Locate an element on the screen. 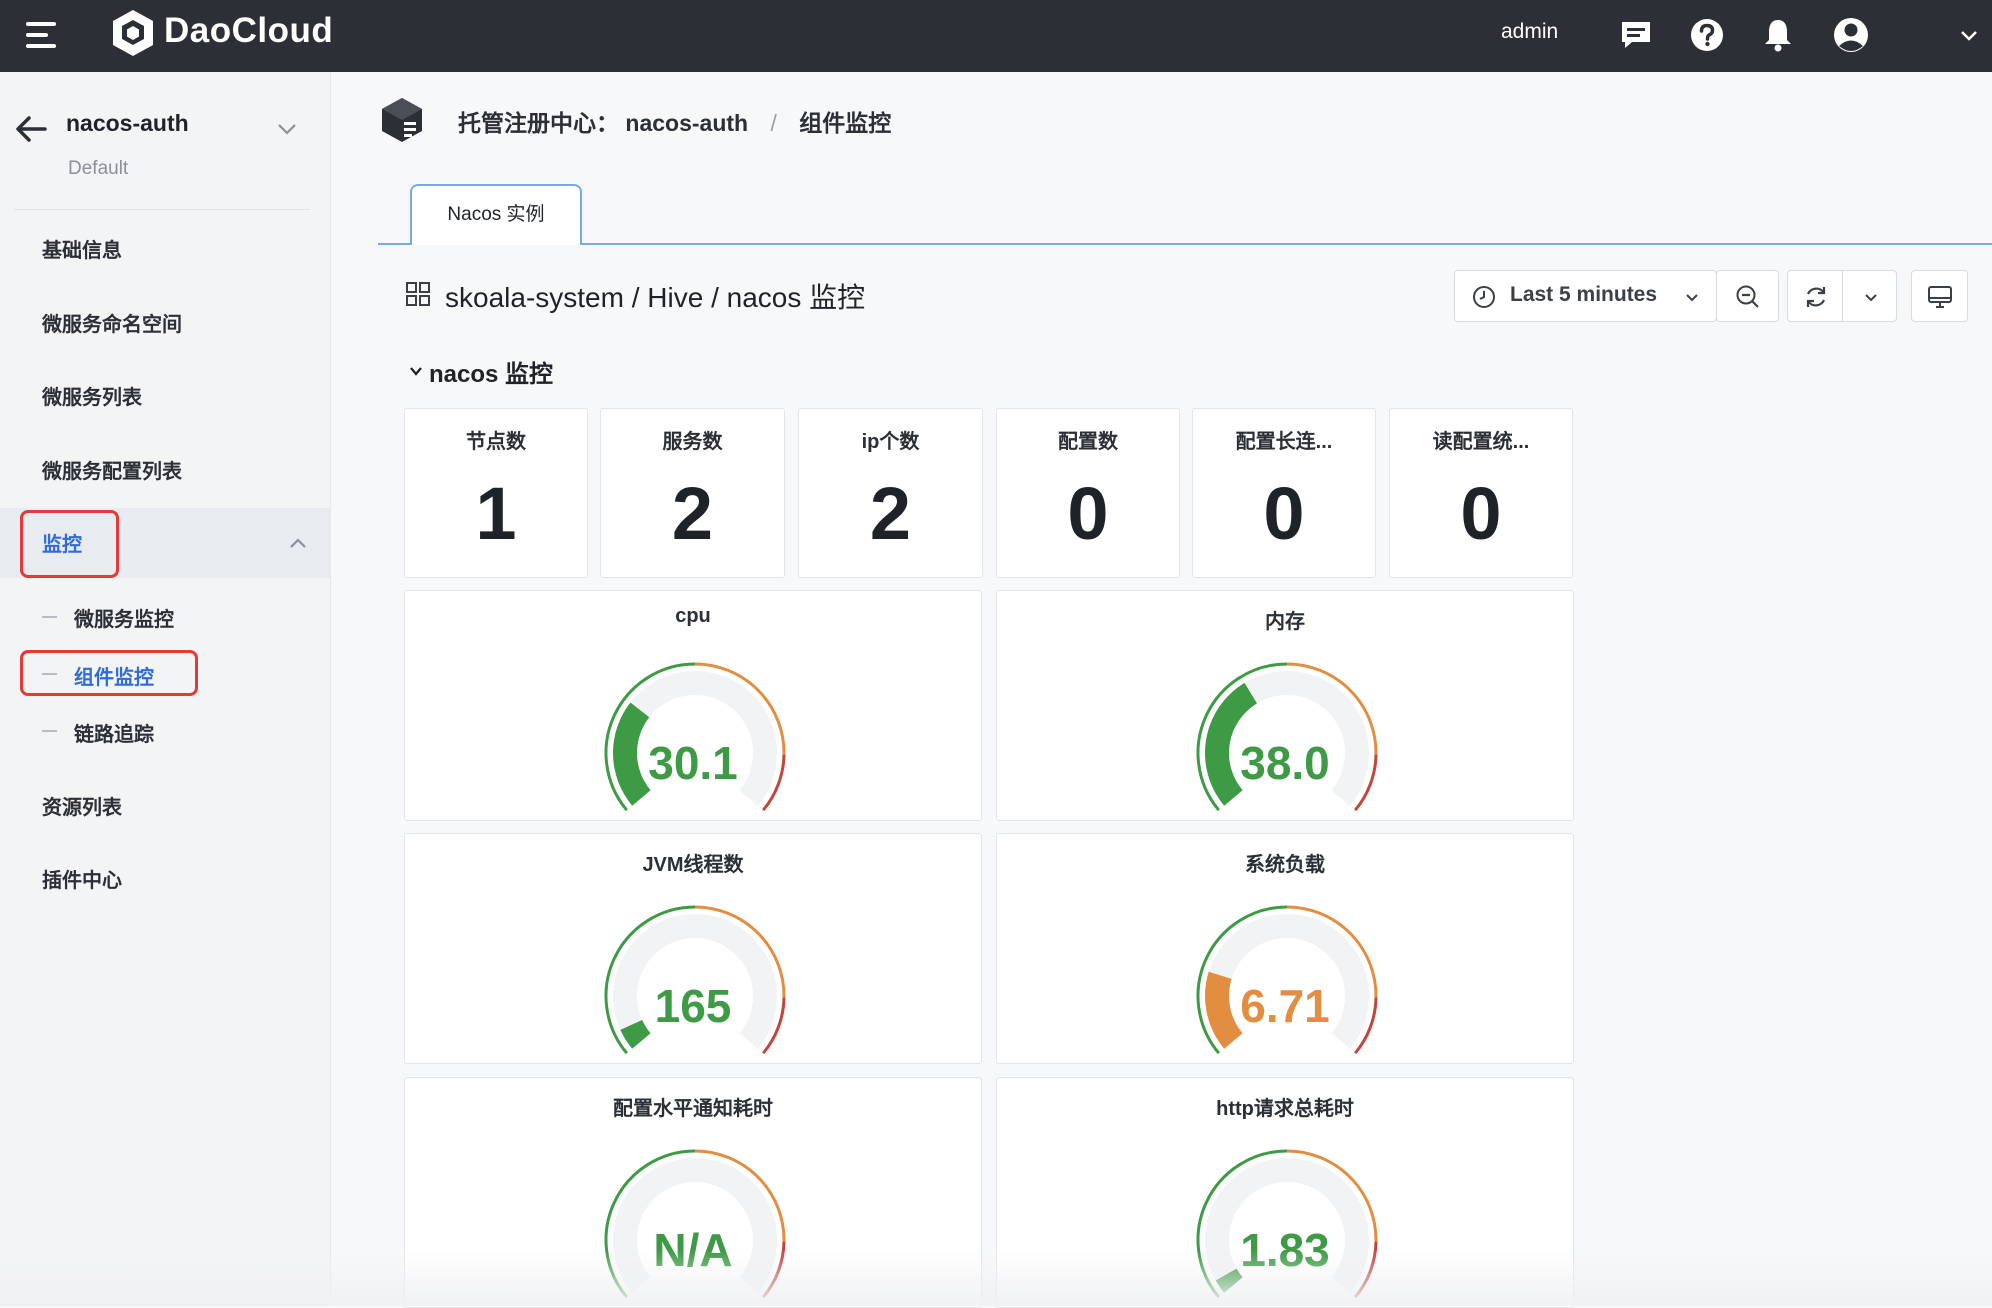 This screenshot has width=1992, height=1308. gauge-title: 内存 is located at coordinates (1285, 622).